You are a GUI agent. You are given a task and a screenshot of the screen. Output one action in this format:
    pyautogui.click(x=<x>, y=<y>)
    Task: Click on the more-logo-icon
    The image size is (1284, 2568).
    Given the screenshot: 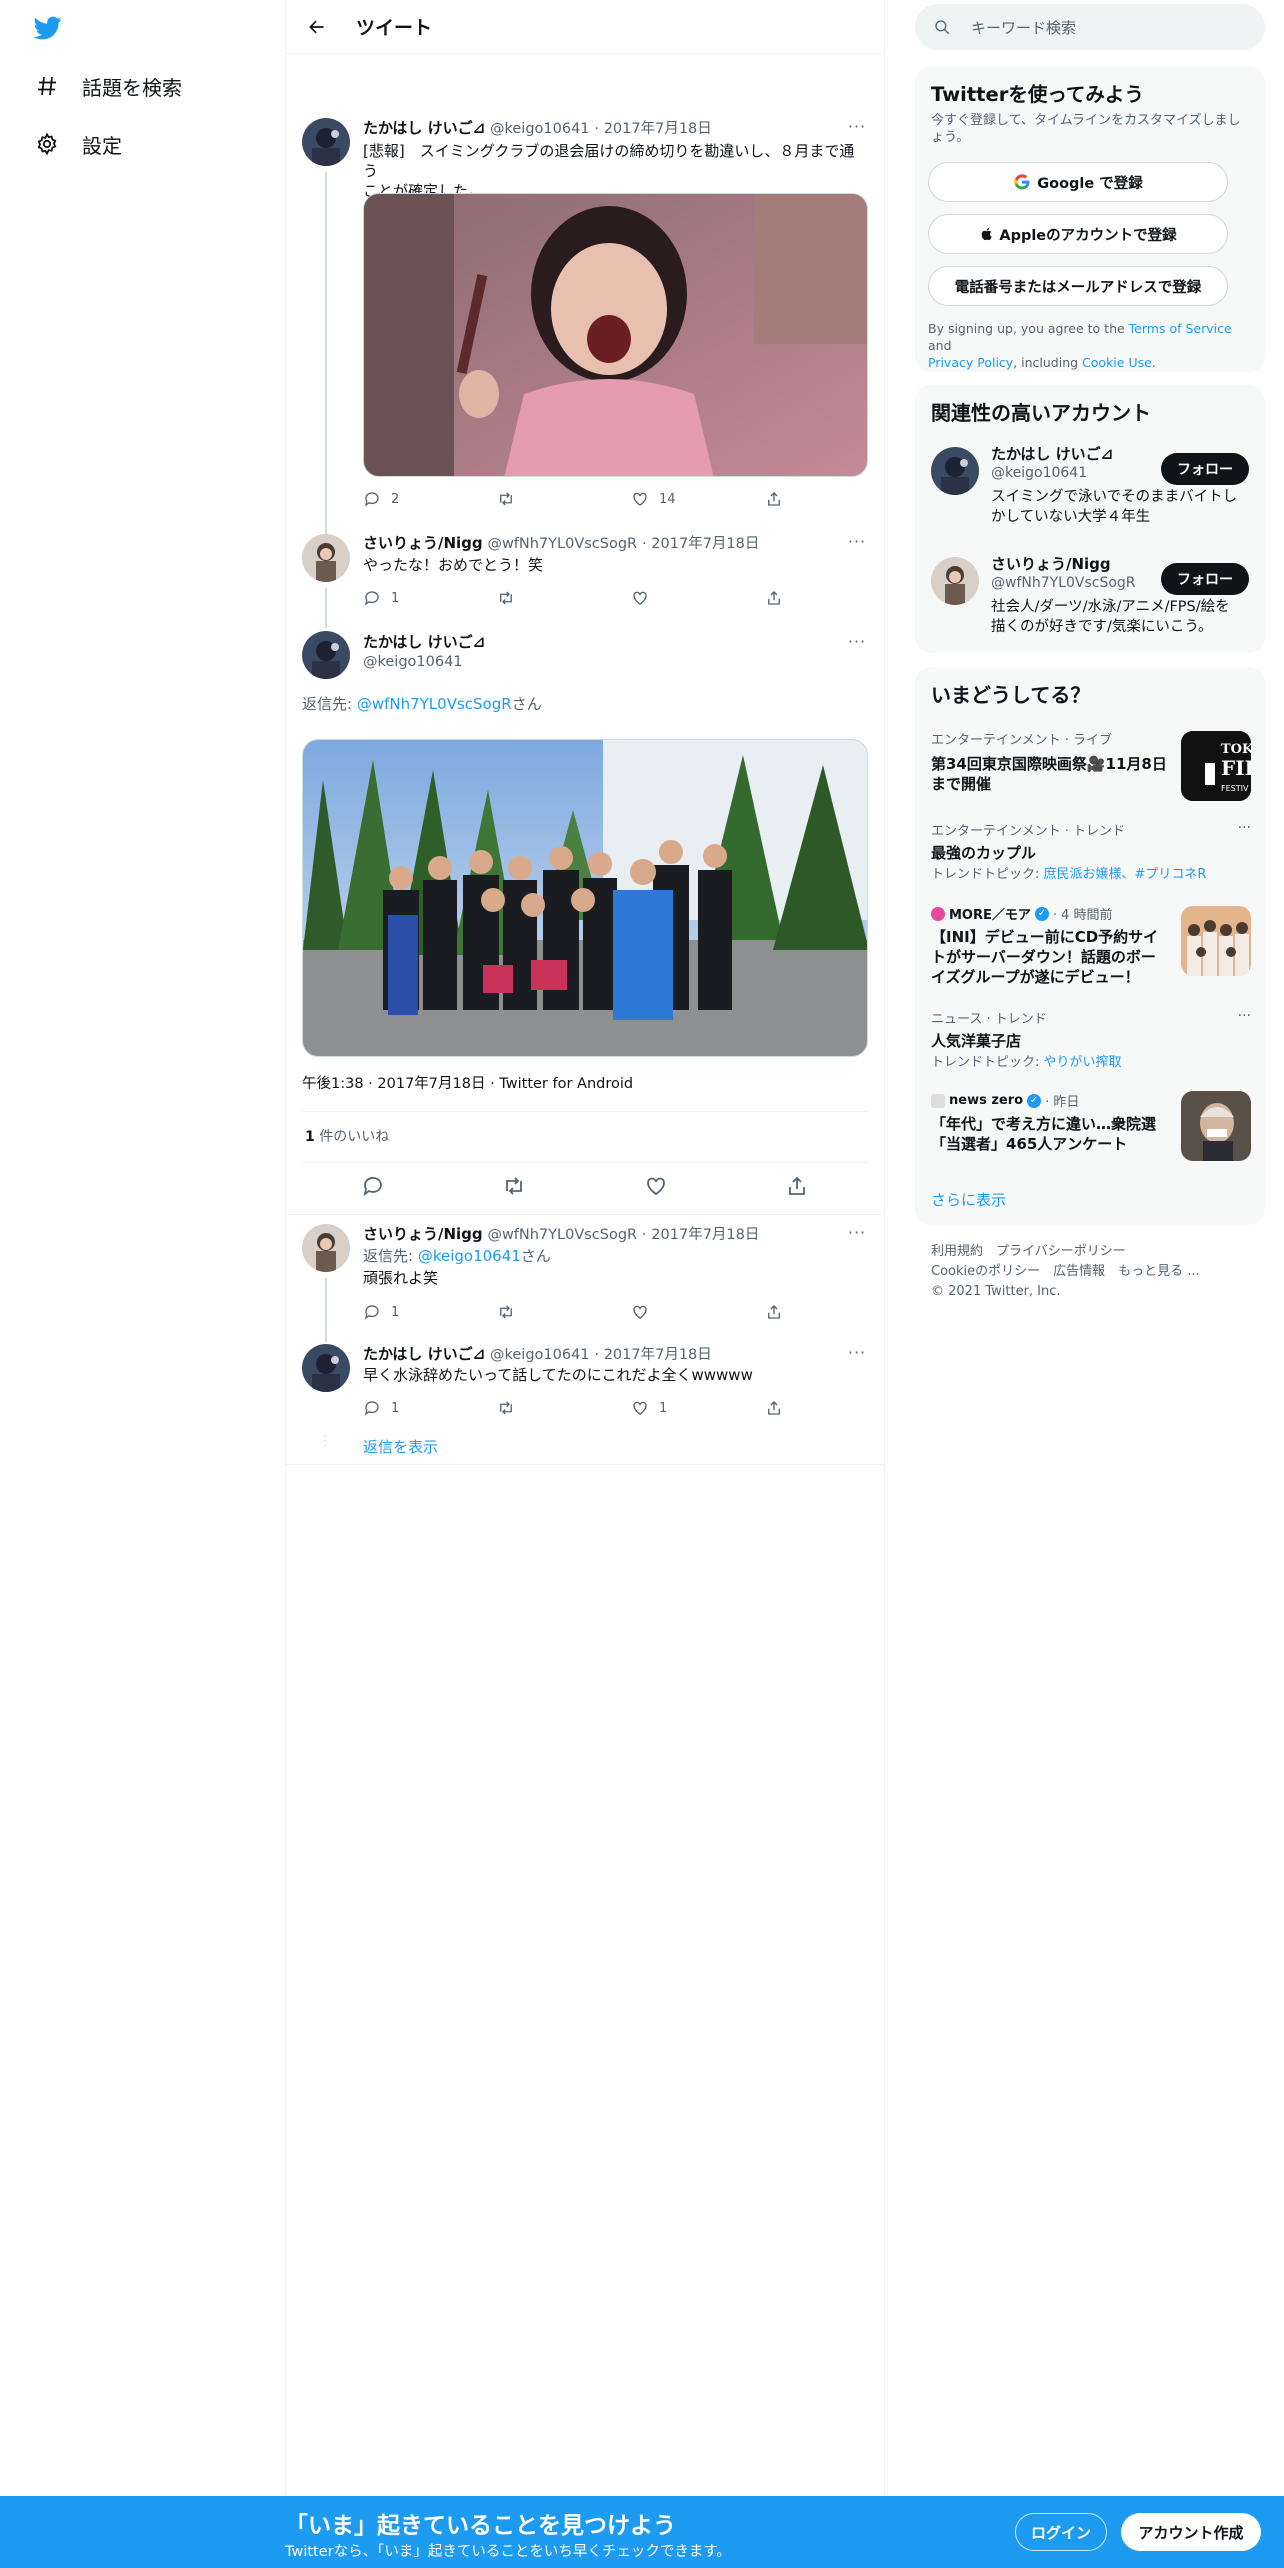 What is the action you would take?
    pyautogui.click(x=938, y=913)
    